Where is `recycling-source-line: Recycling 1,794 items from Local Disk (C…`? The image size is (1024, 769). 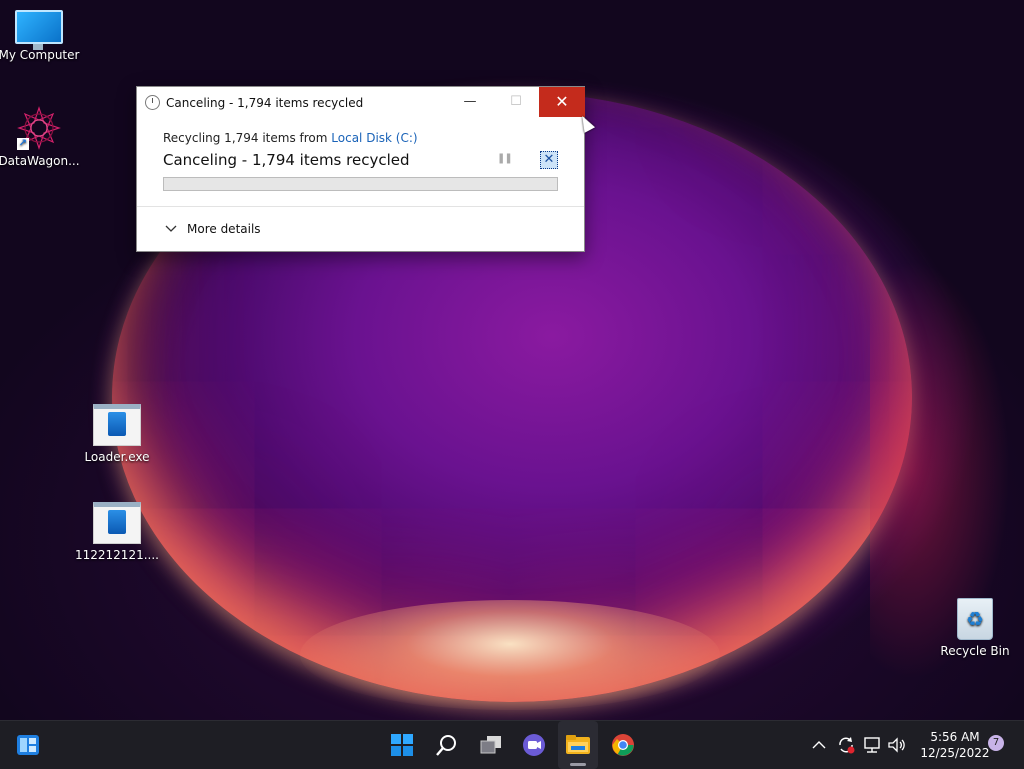
recycling-source-line: Recycling 1,794 items from Local Disk (C… is located at coordinates (290, 138).